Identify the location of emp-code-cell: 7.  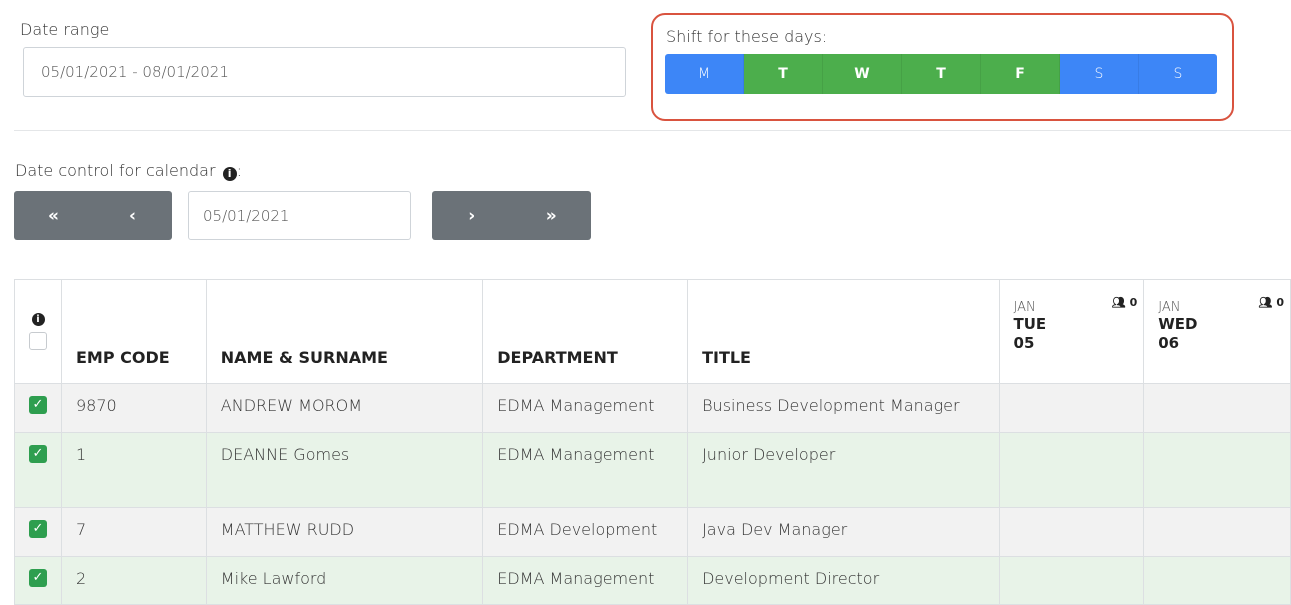
(134, 532).